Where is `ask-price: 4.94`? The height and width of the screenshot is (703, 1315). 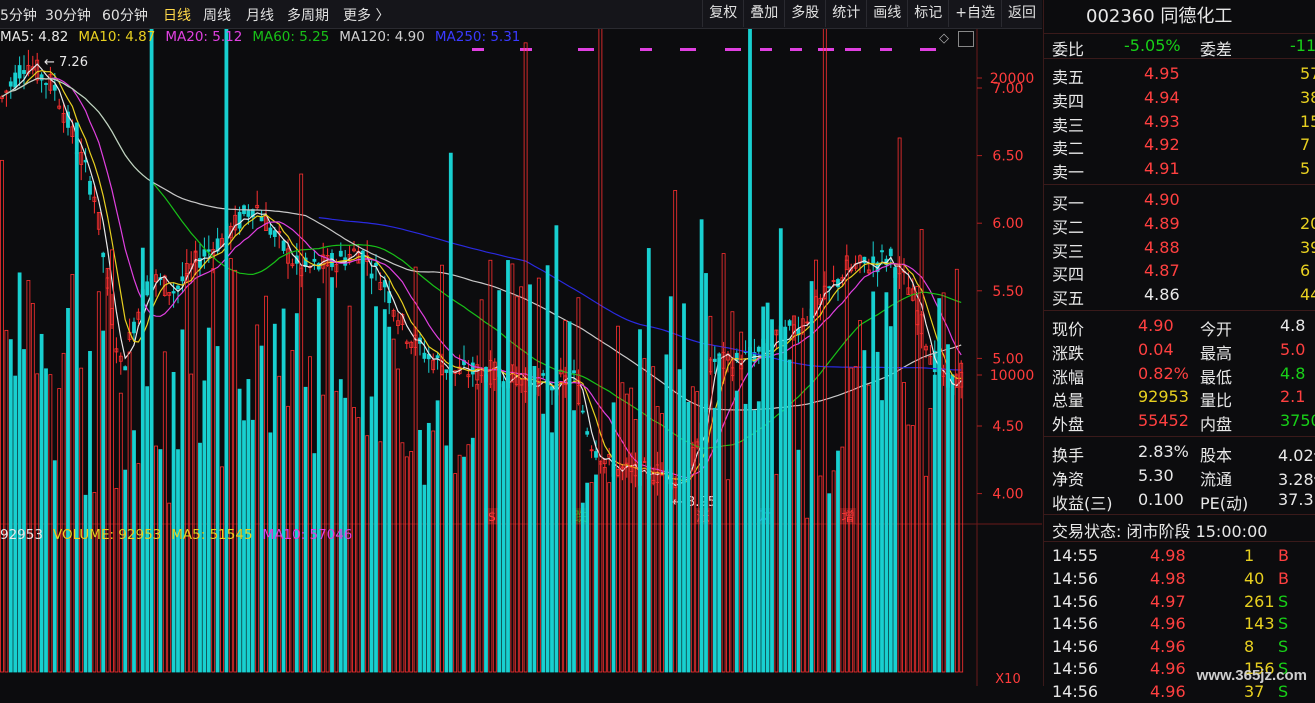 ask-price: 4.94 is located at coordinates (1162, 97).